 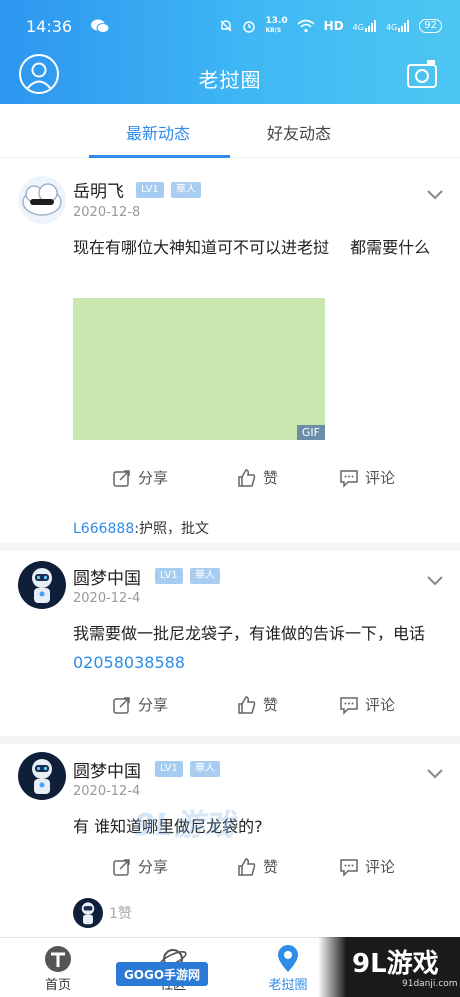 I want to click on user-avatar-button, so click(x=39, y=74).